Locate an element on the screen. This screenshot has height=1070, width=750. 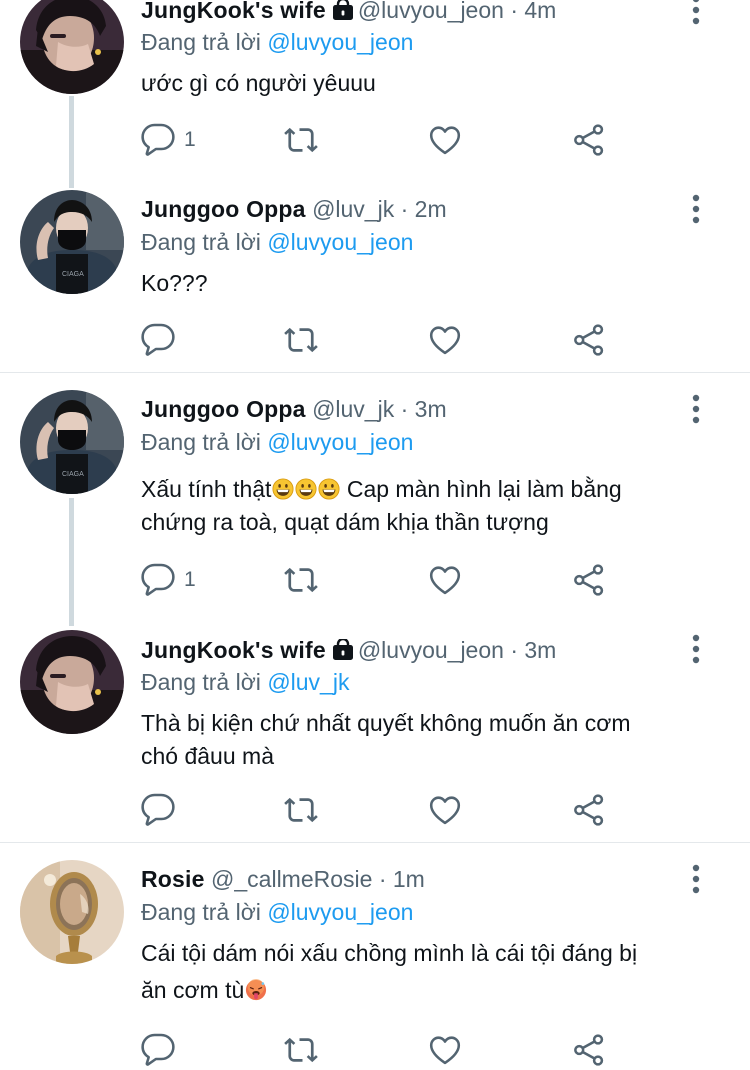
timestamp: 4m is located at coordinates (540, 11).